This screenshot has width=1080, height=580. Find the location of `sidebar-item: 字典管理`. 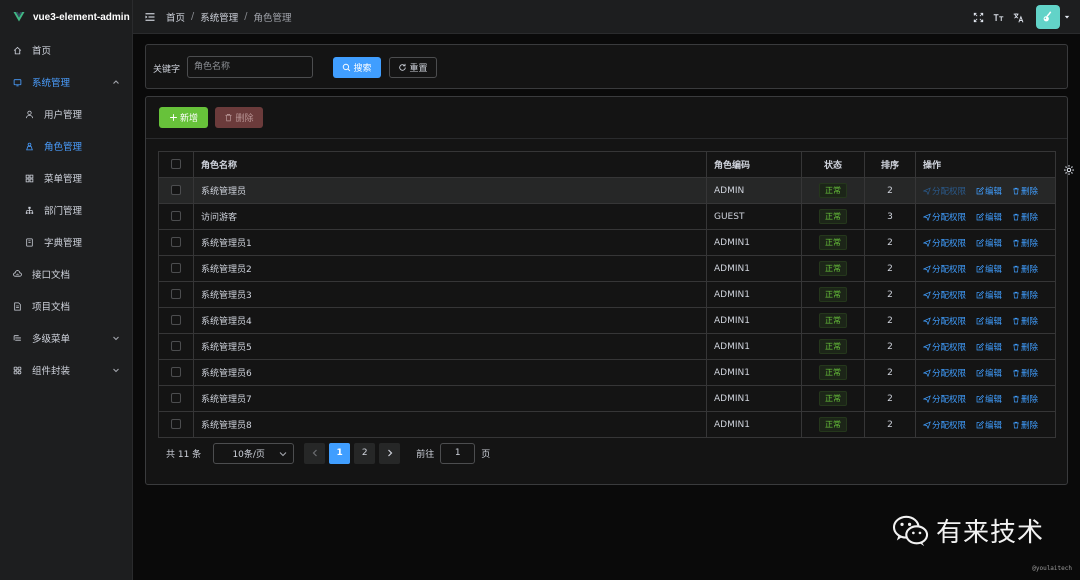

sidebar-item: 字典管理 is located at coordinates (66, 242).